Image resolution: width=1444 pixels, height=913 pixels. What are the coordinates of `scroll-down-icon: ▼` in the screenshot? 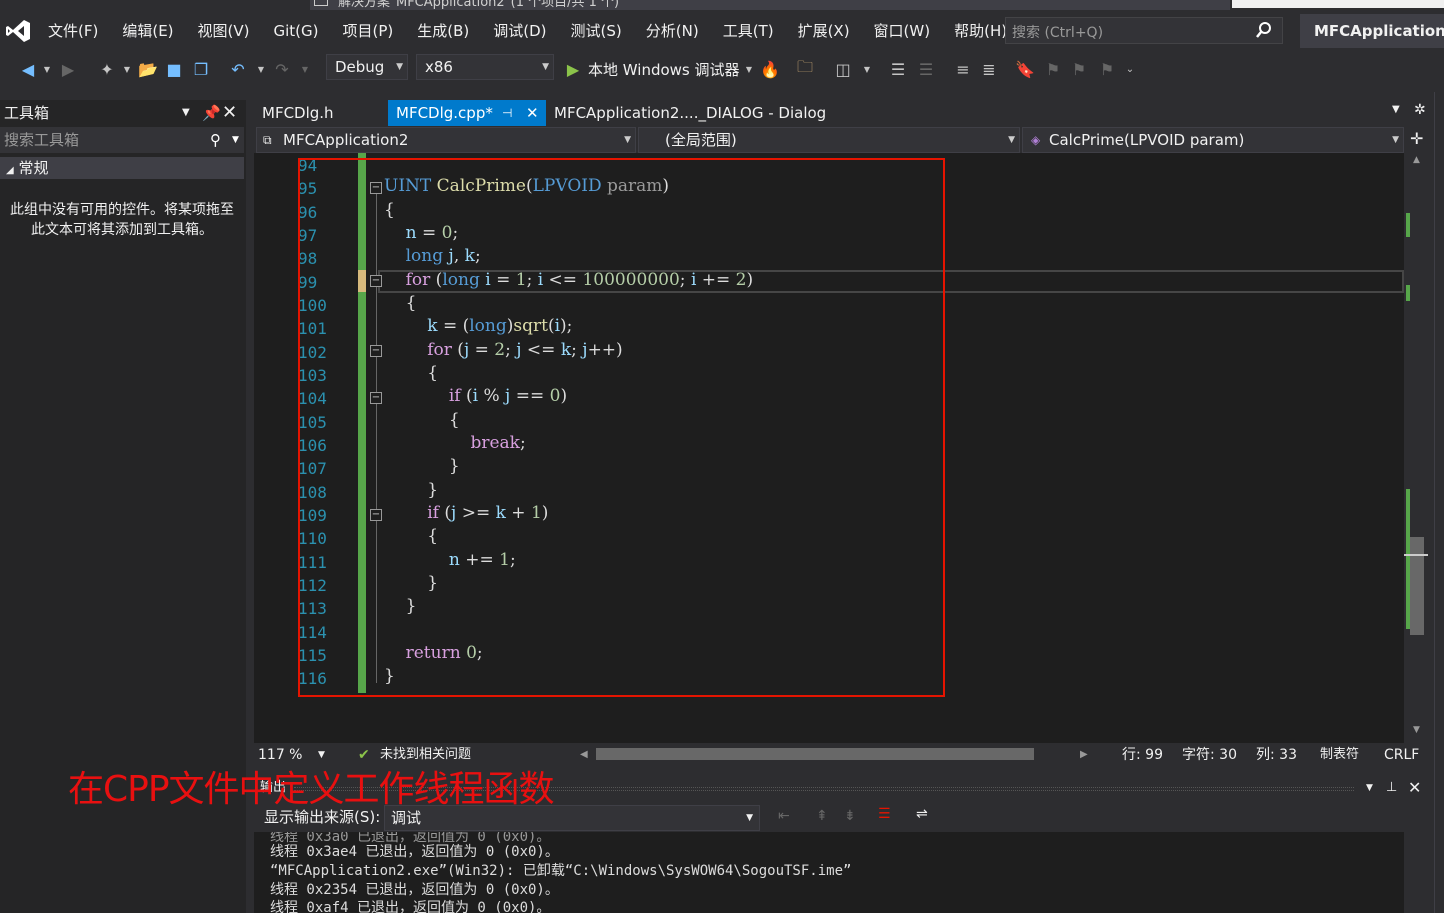 It's located at (1416, 730).